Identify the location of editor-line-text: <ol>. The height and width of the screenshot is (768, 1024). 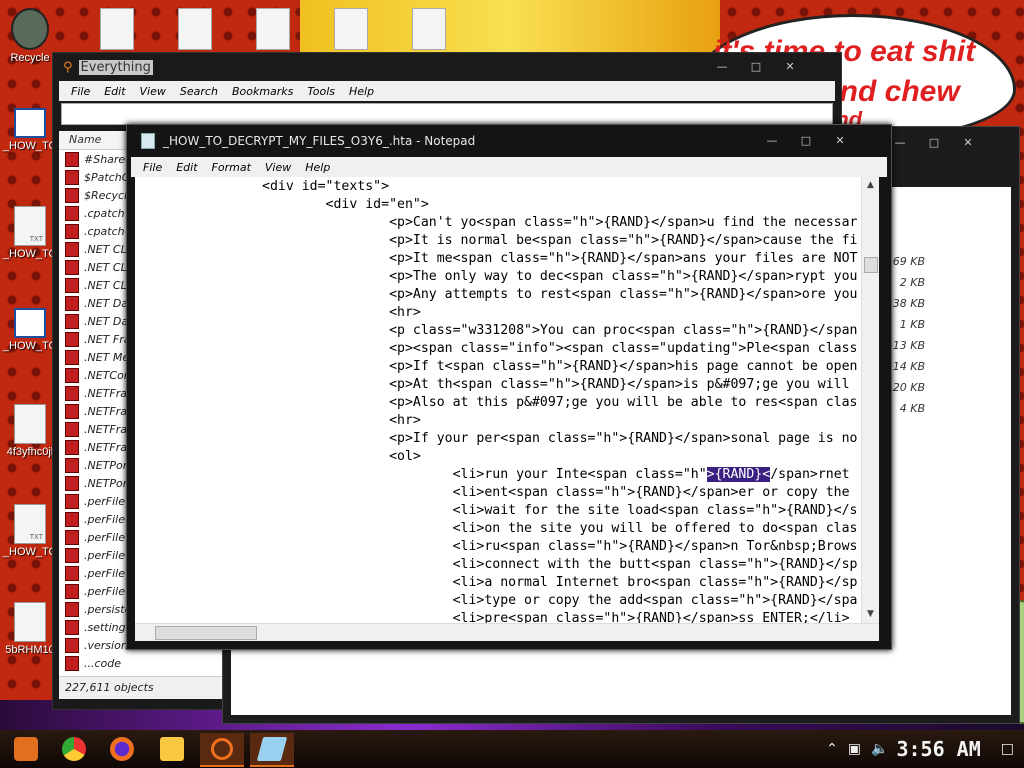
(278, 456).